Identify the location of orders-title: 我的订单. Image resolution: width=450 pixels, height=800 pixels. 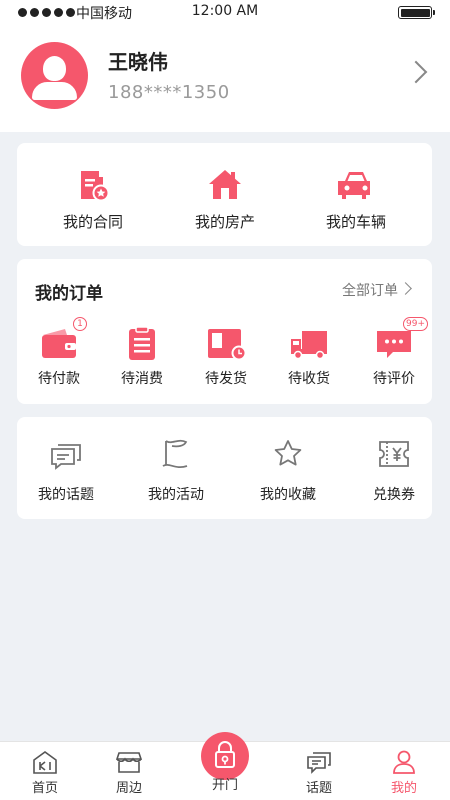
(69, 294).